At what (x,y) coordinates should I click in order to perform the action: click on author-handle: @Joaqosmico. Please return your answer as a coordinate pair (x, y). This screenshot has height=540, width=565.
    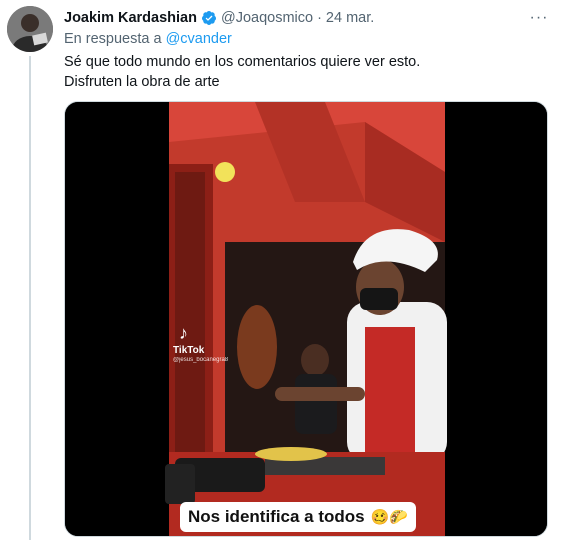
    Looking at the image, I should click on (267, 18).